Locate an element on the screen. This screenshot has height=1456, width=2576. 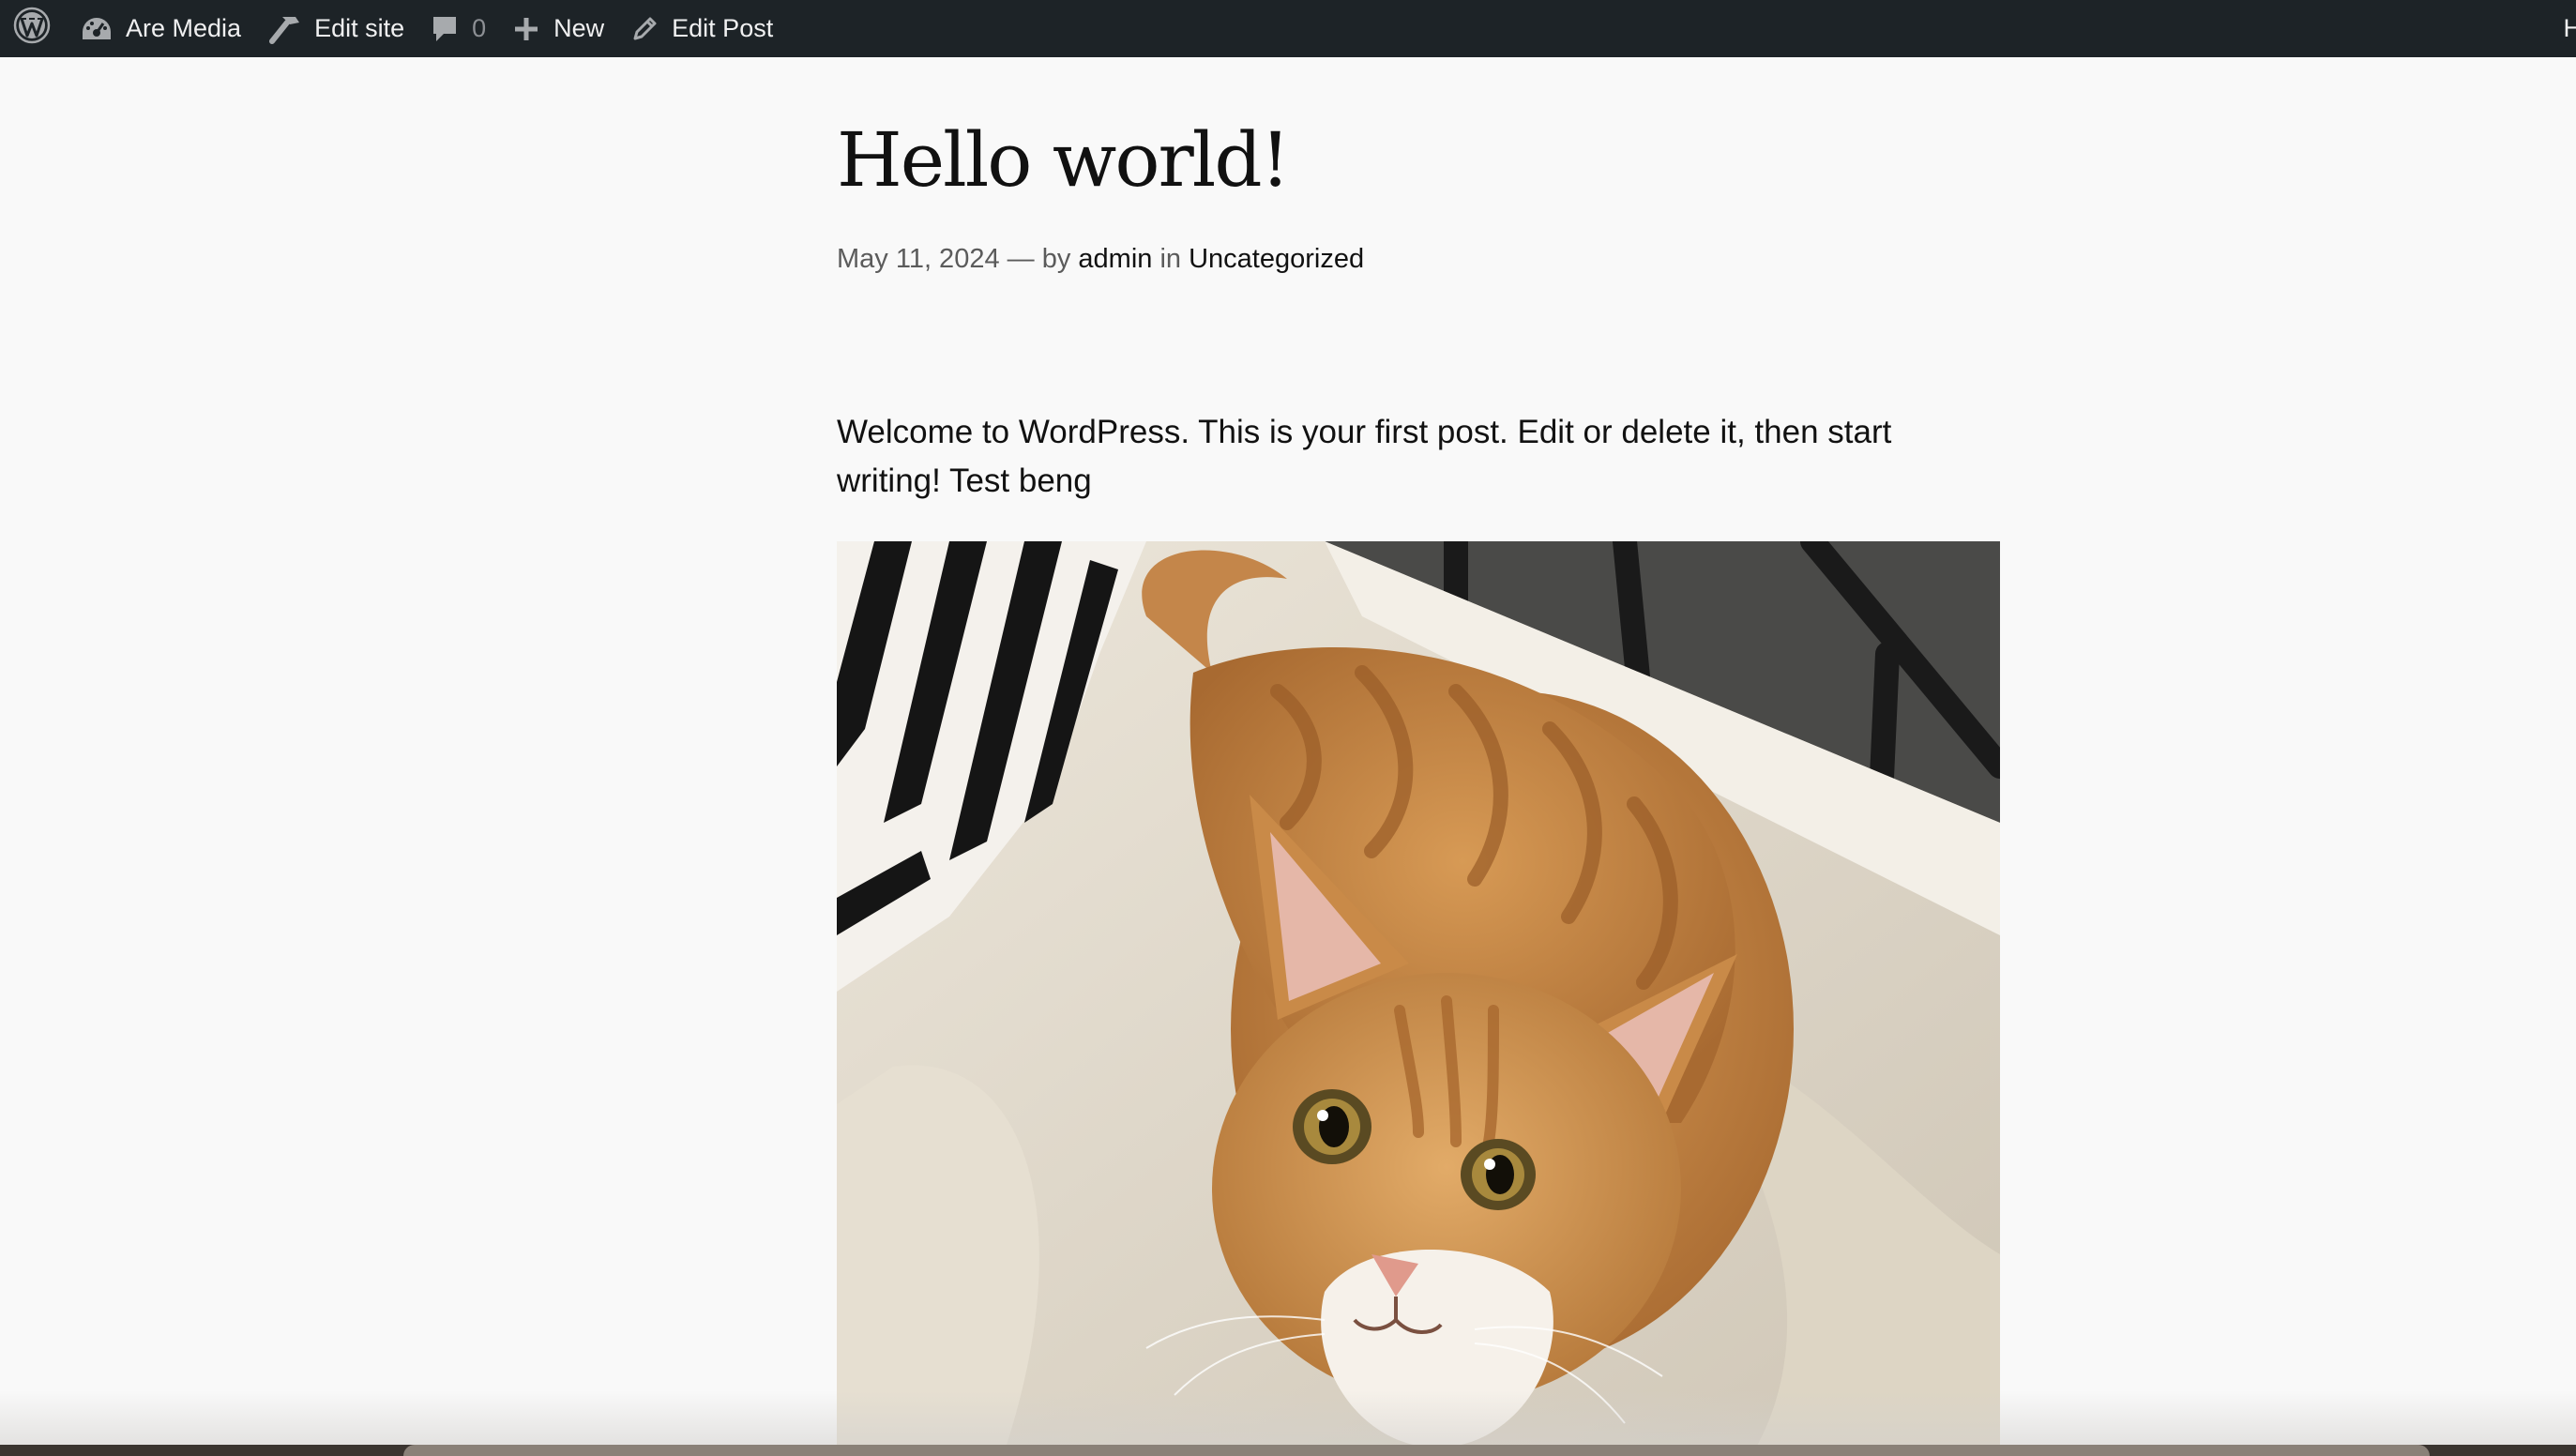
my-account-link: H is located at coordinates (2570, 28).